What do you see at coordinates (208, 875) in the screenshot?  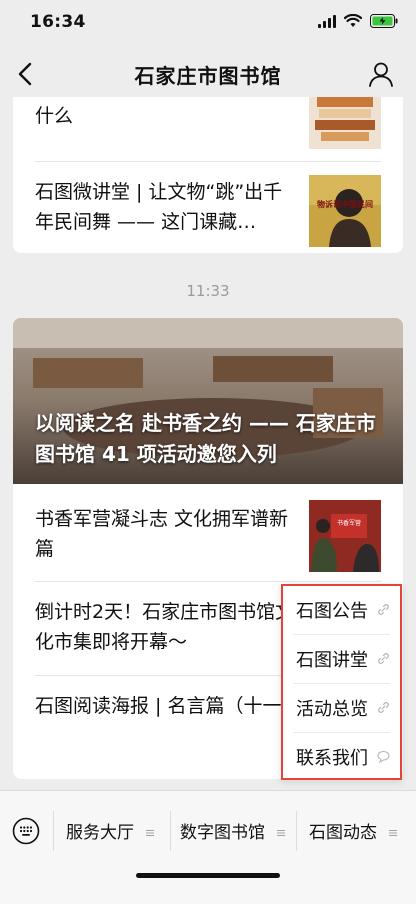 I see `home-indicator` at bounding box center [208, 875].